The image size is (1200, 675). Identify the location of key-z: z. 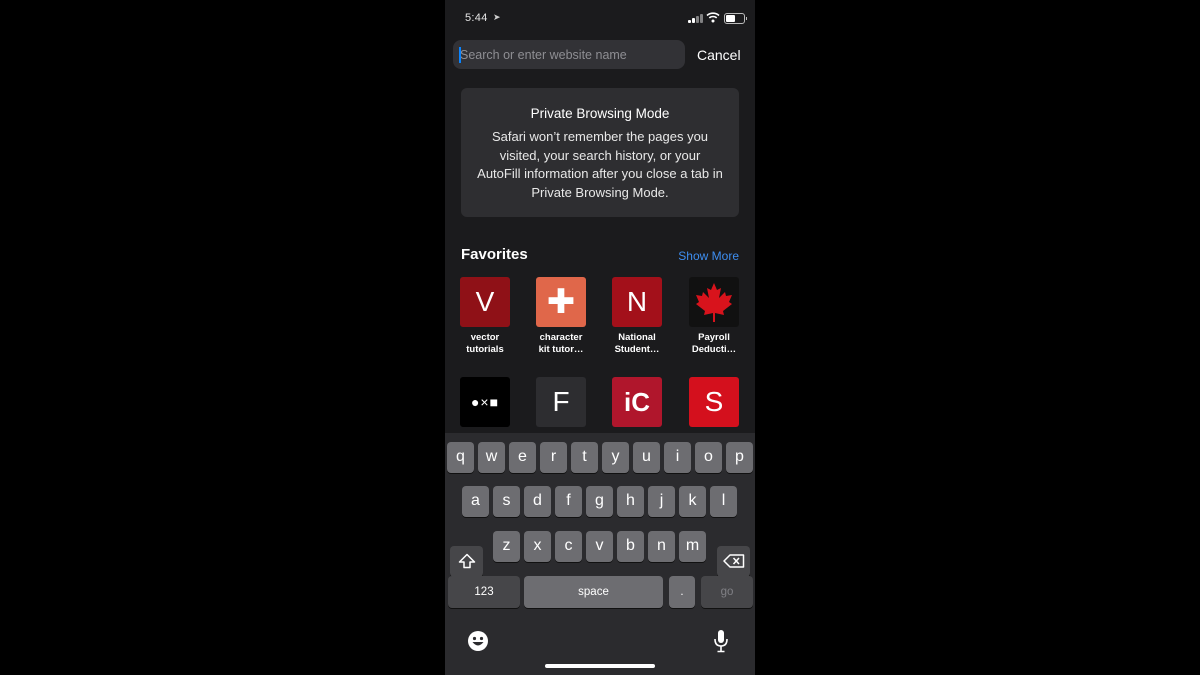
(506, 546).